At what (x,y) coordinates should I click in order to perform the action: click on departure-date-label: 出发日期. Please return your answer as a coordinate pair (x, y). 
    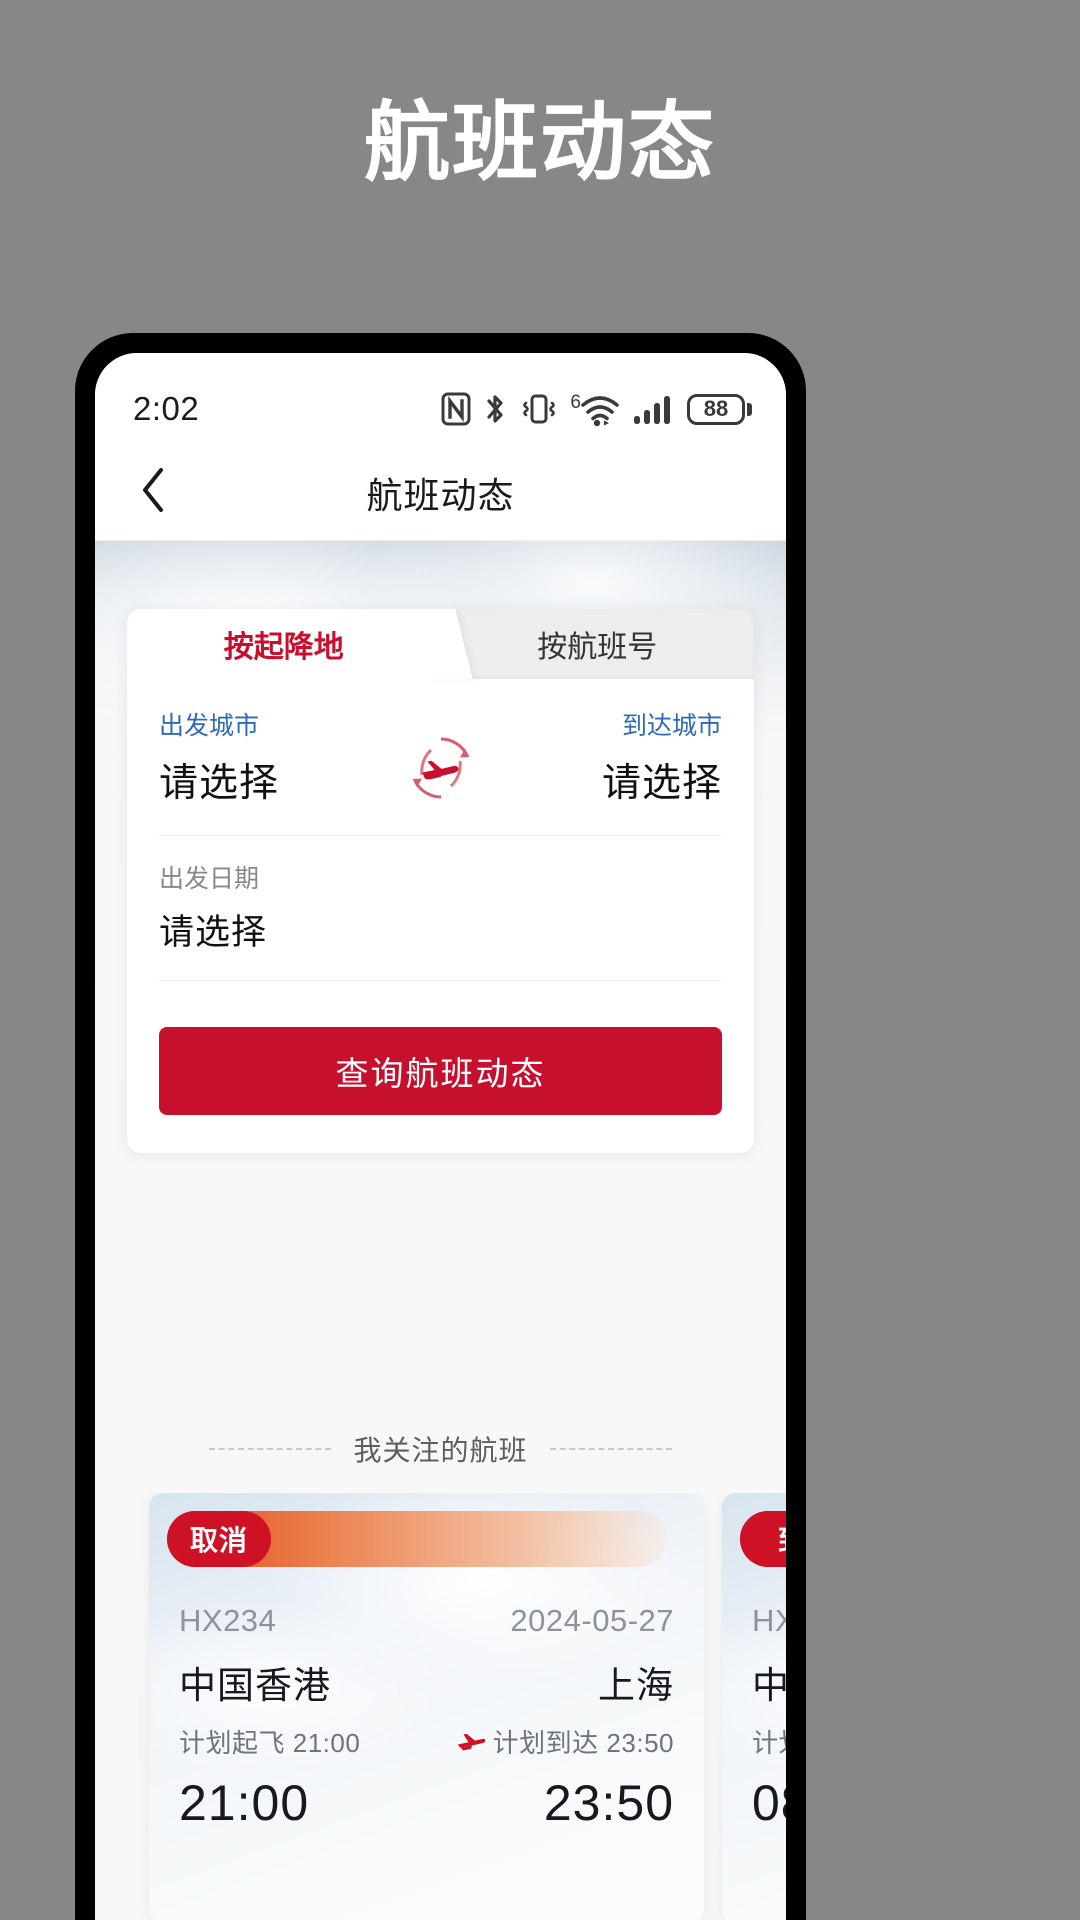
    Looking at the image, I should click on (209, 879).